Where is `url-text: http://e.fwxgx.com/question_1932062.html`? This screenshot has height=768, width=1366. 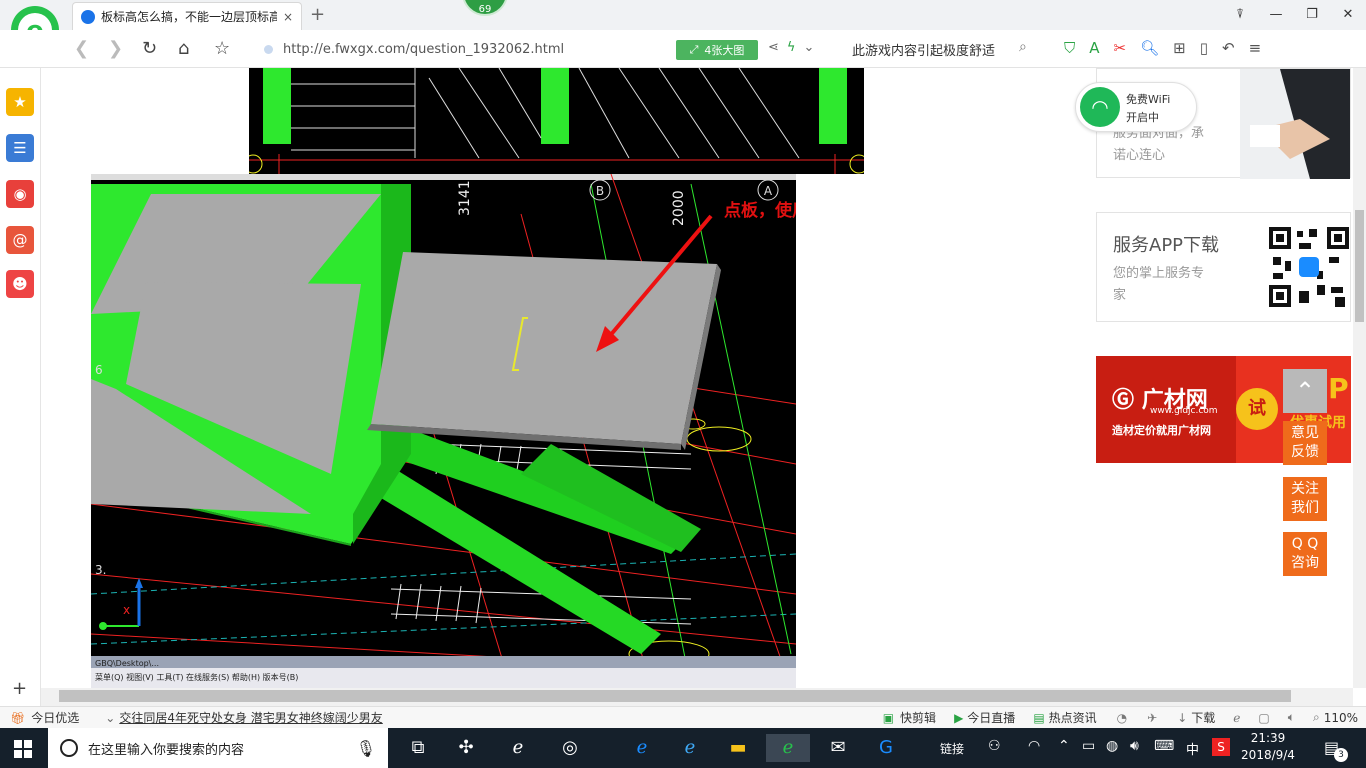
url-text: http://e.fwxgx.com/question_1932062.html is located at coordinates (423, 49).